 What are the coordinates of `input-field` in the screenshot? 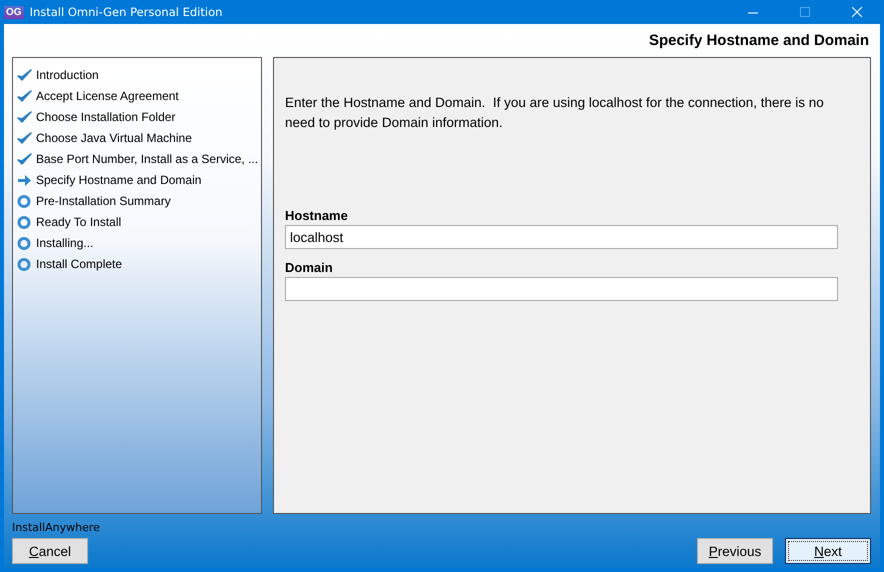 It's located at (561, 289).